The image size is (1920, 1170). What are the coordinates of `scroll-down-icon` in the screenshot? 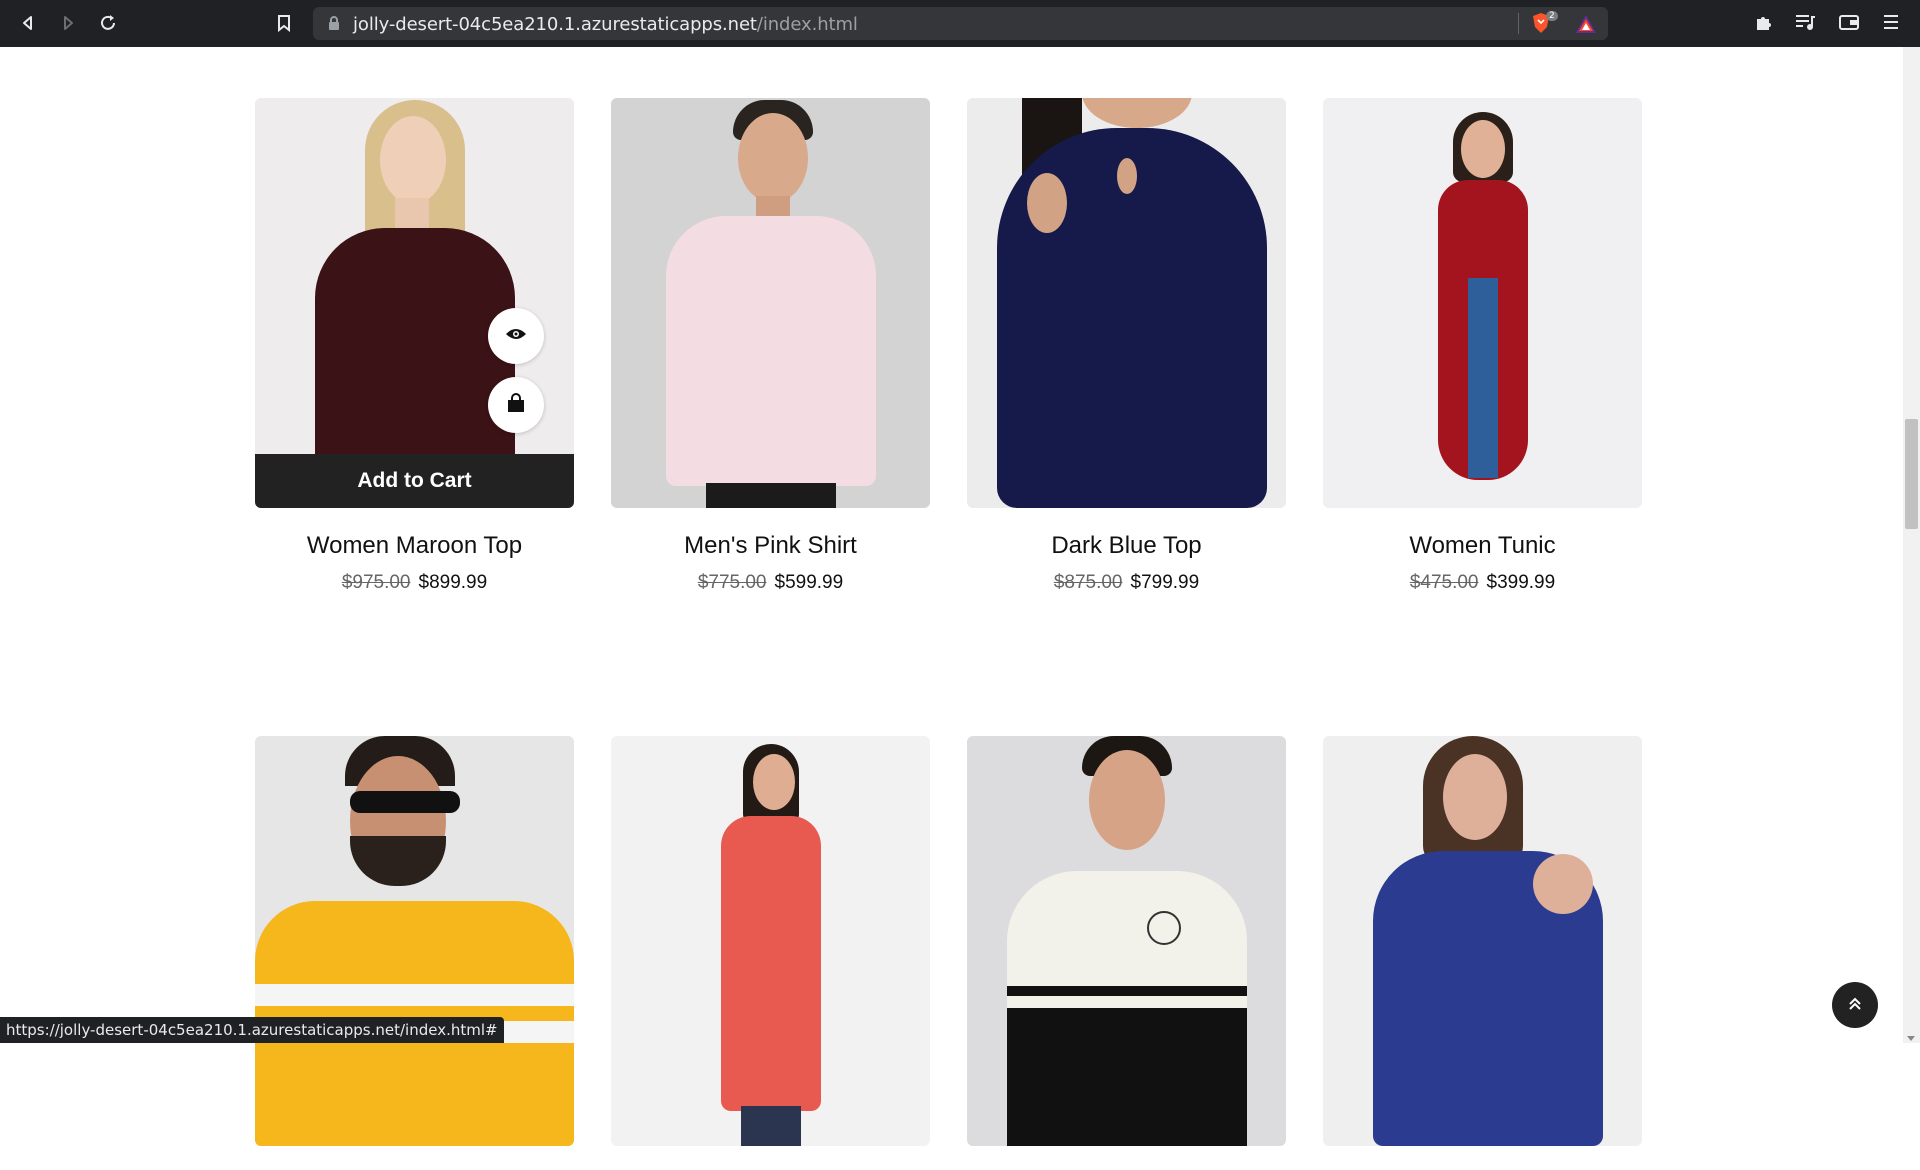 It's located at (1911, 1038).